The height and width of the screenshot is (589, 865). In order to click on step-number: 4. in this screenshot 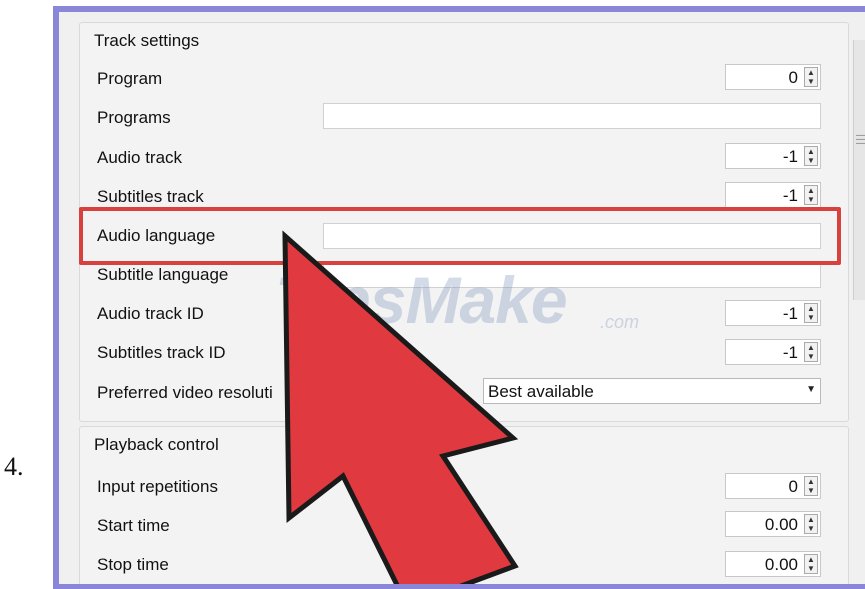, I will do `click(14, 466)`.